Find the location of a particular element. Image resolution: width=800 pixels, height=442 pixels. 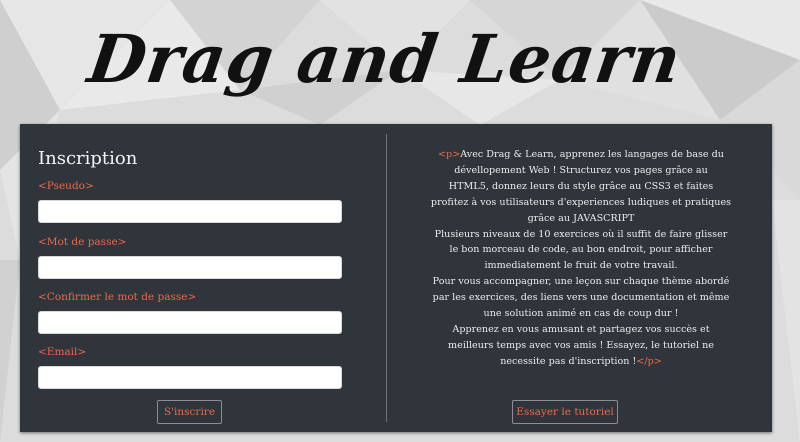

form-title: Inscription is located at coordinates (88, 158).